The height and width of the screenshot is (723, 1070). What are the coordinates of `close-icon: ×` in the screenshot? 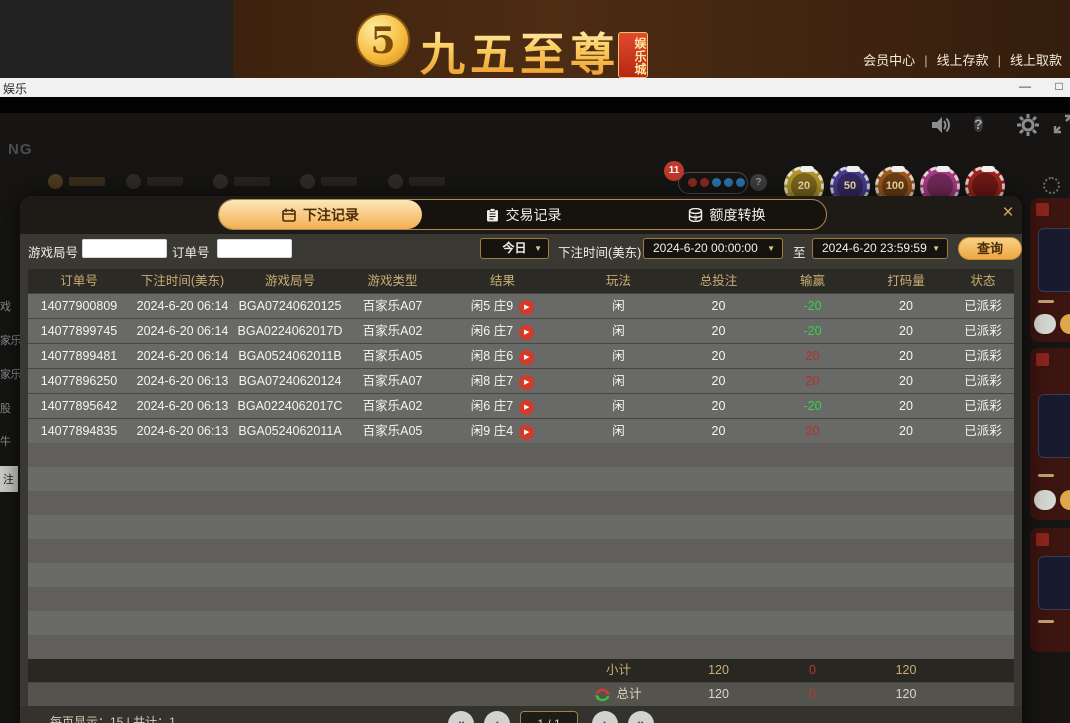 It's located at (1008, 213).